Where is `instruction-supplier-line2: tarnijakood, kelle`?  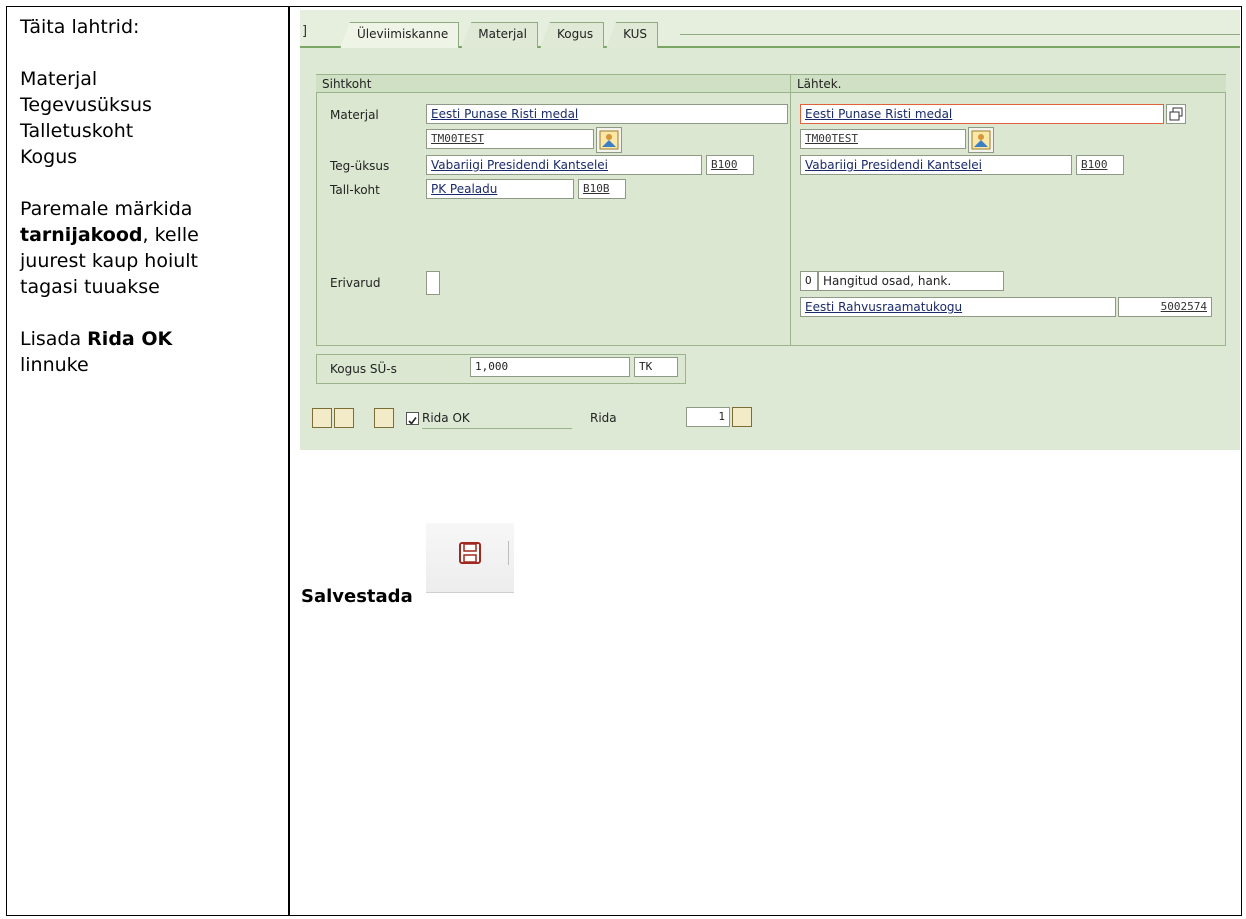 instruction-supplier-line2: tarnijakood, kelle is located at coordinates (150, 235).